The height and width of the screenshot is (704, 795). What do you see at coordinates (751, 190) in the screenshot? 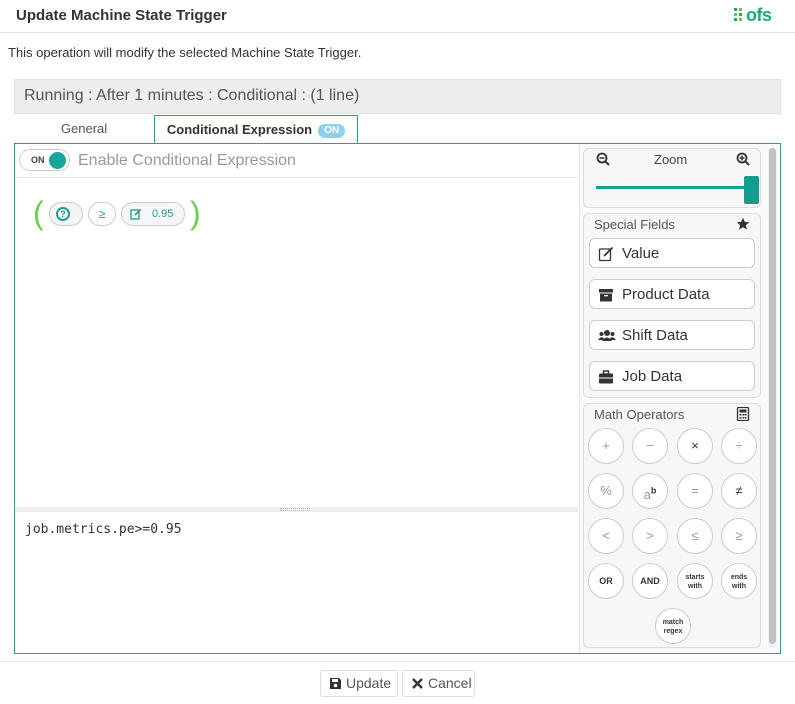
I see `zoom-slider-handle` at bounding box center [751, 190].